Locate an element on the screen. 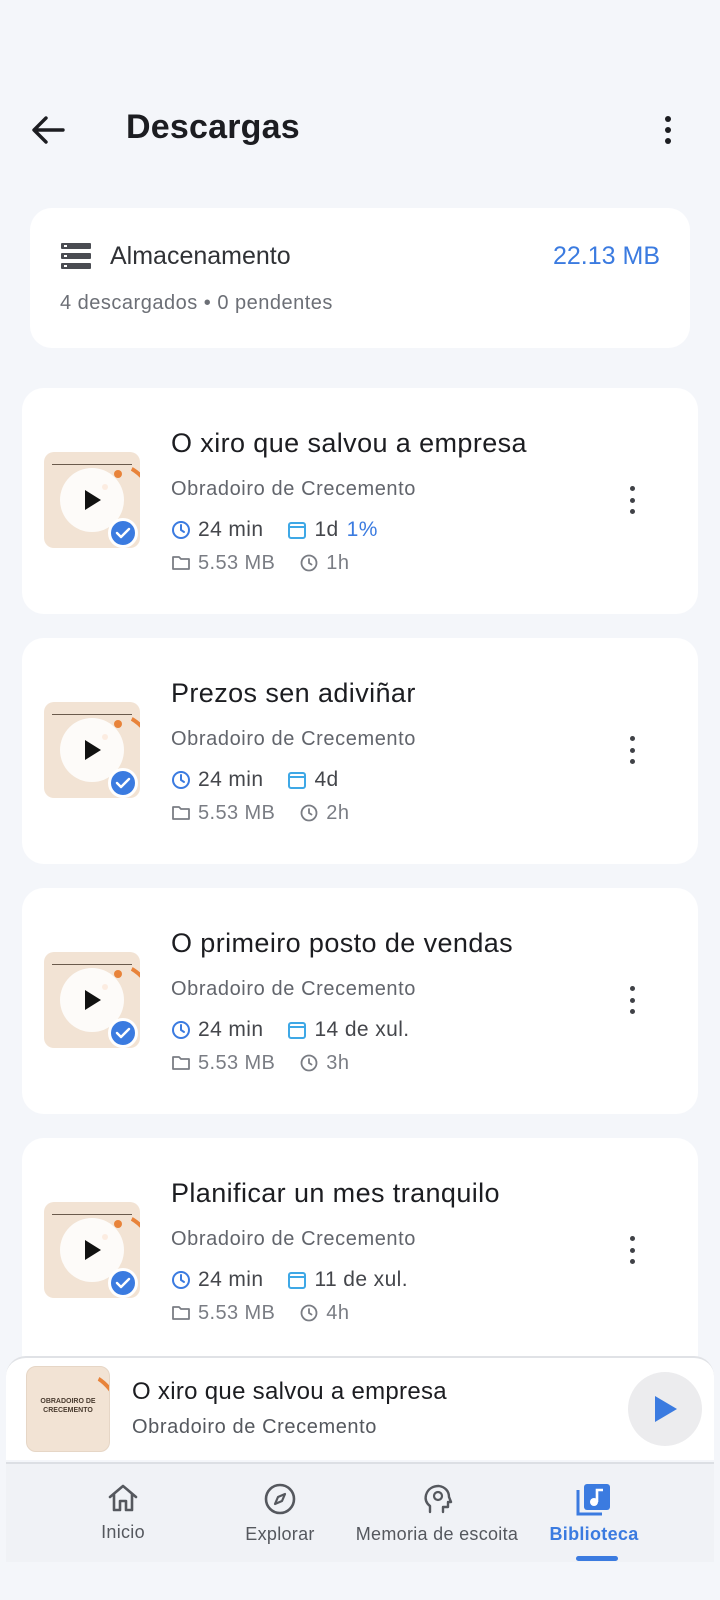 This screenshot has width=720, height=1600. nav-item-explorar: Explorar is located at coordinates (280, 1513).